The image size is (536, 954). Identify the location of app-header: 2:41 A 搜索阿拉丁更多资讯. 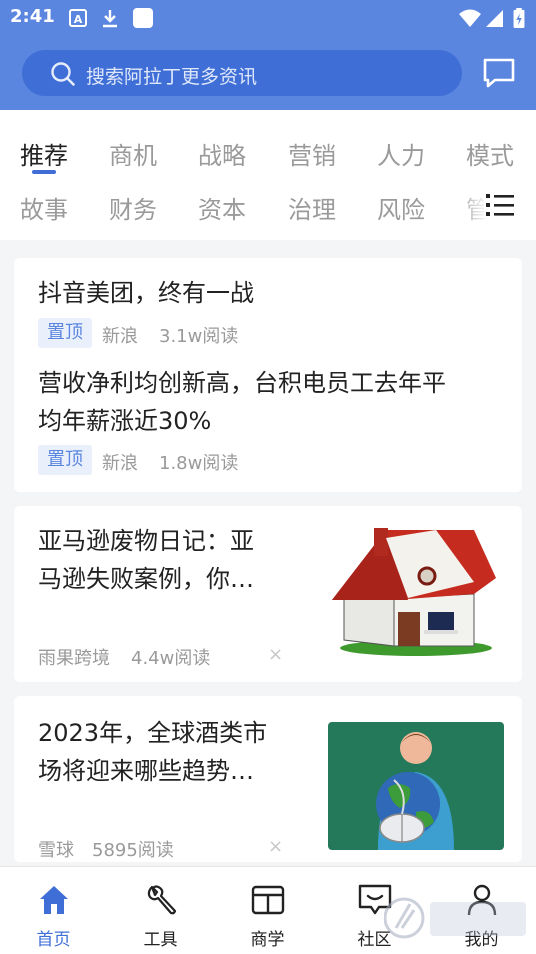
(268, 55).